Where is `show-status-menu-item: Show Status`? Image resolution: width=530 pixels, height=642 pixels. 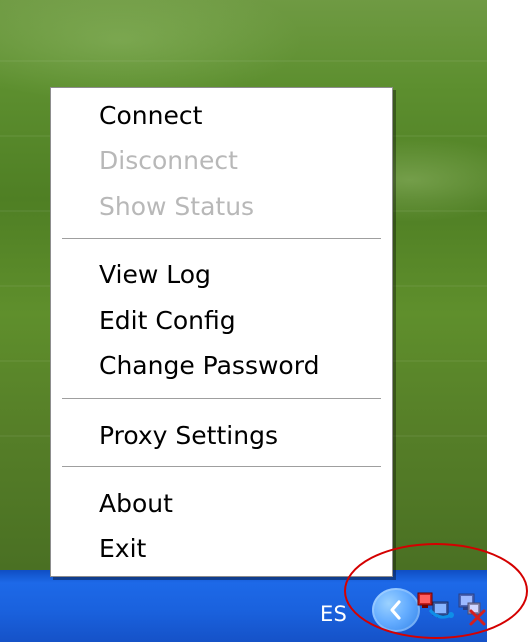 show-status-menu-item: Show Status is located at coordinates (177, 206).